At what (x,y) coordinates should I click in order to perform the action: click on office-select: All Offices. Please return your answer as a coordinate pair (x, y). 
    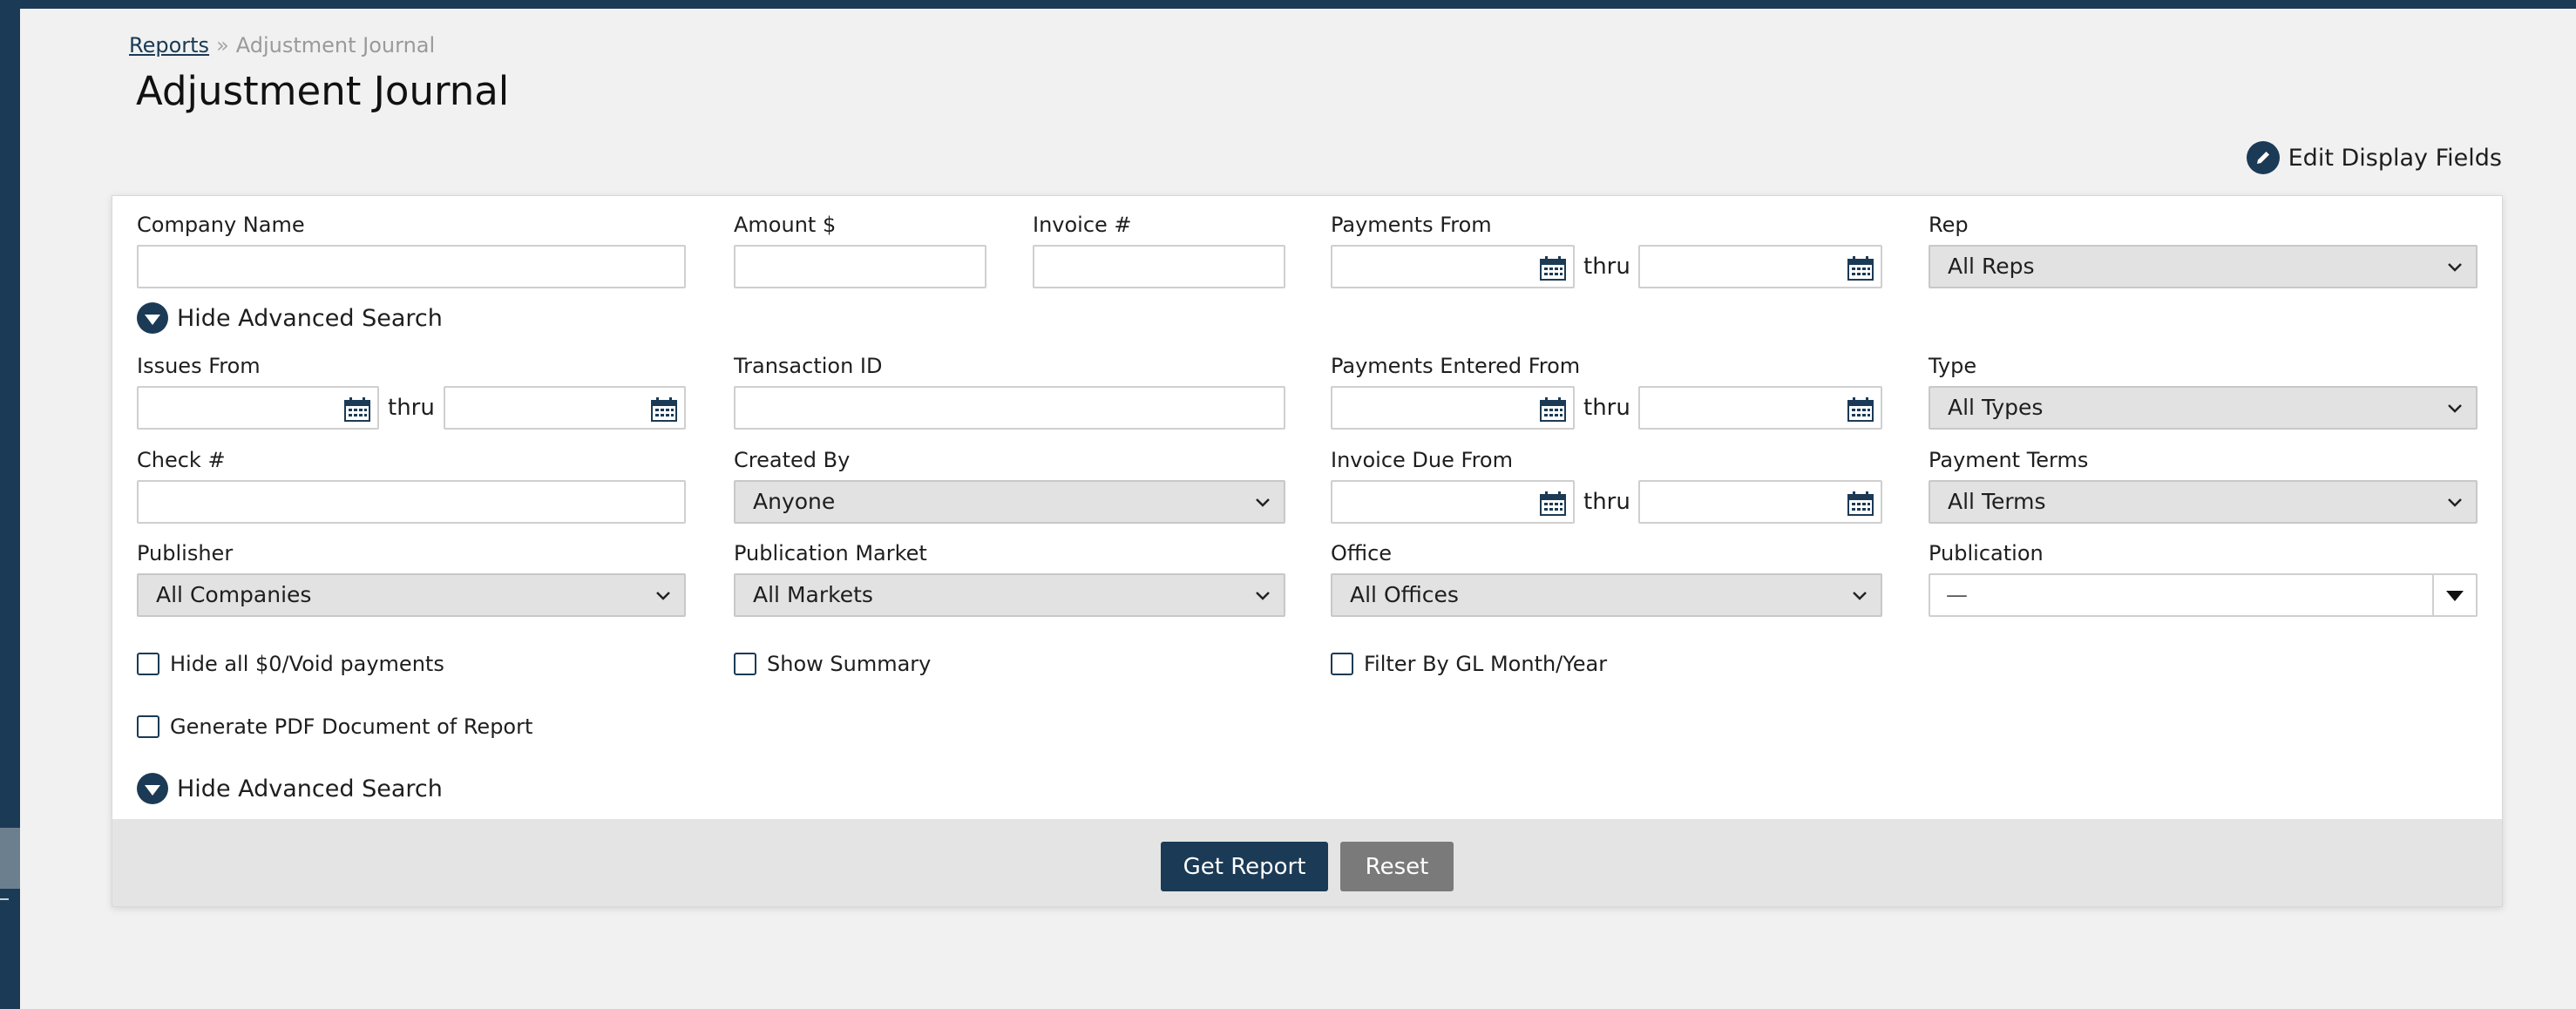
    Looking at the image, I should click on (1607, 595).